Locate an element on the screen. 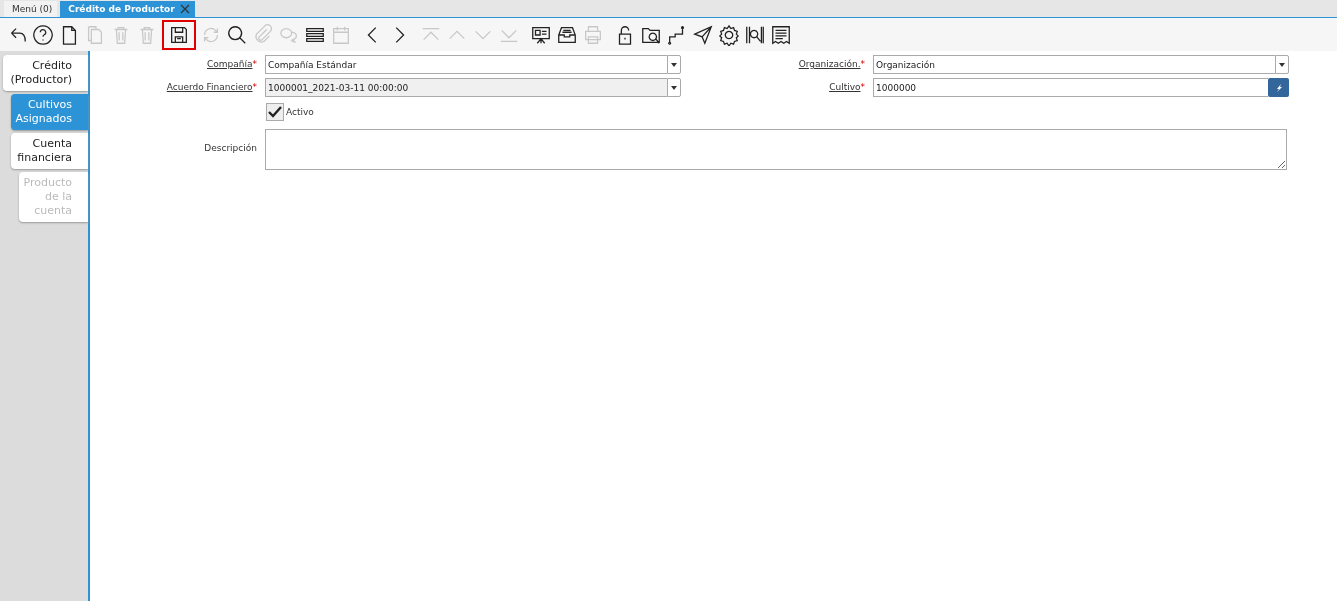 The width and height of the screenshot is (1337, 601). field-label: Acuerdo Financiero is located at coordinates (209, 87).